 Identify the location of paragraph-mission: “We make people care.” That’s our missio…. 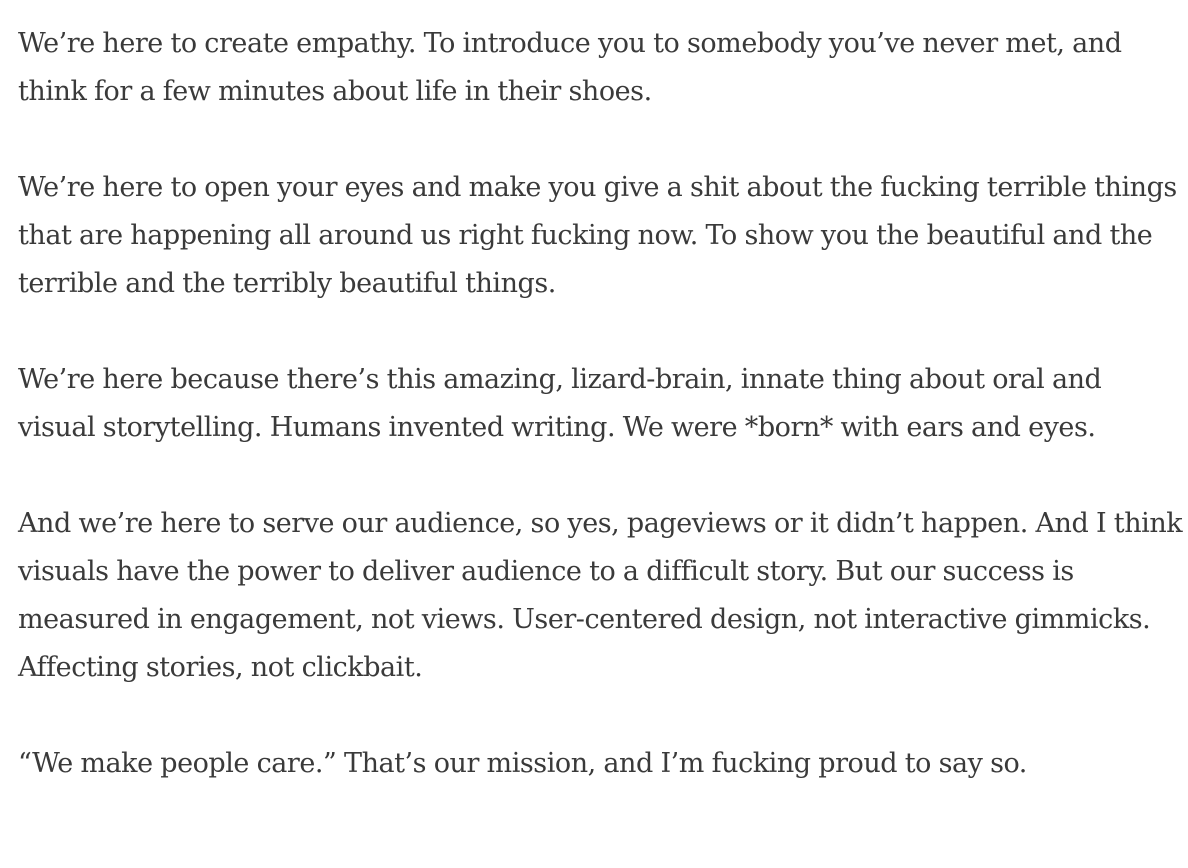
(522, 763).